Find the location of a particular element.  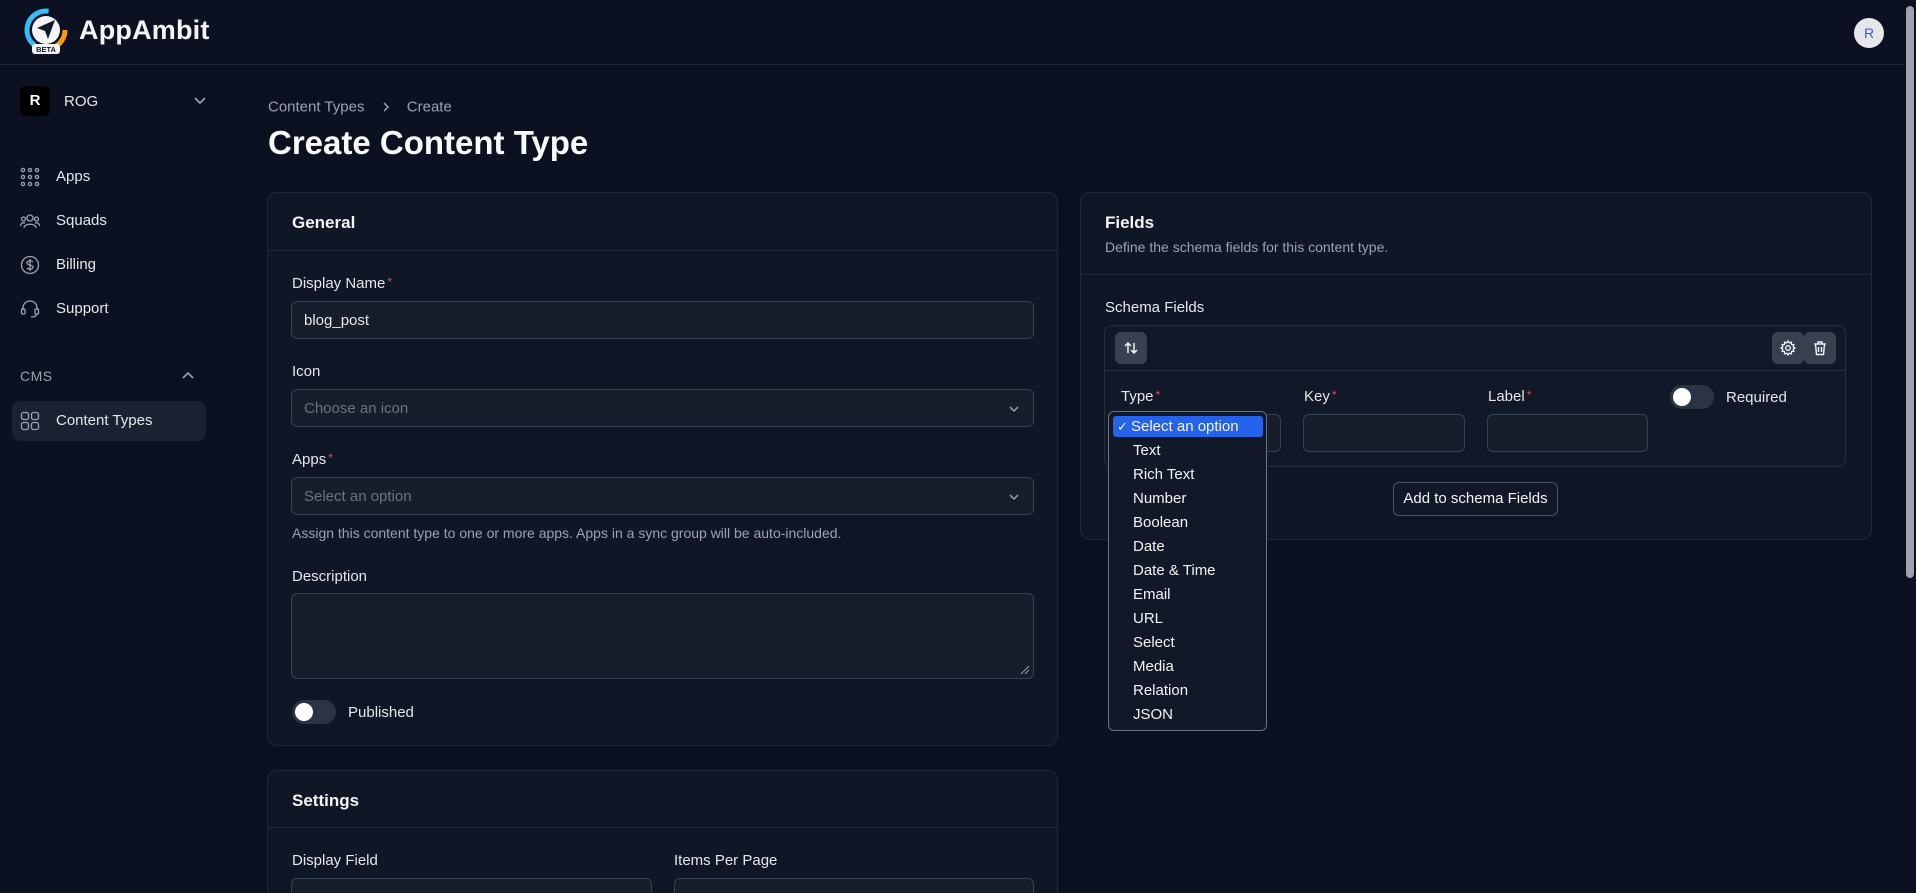

sidebar-item-support: Support is located at coordinates (109, 309).